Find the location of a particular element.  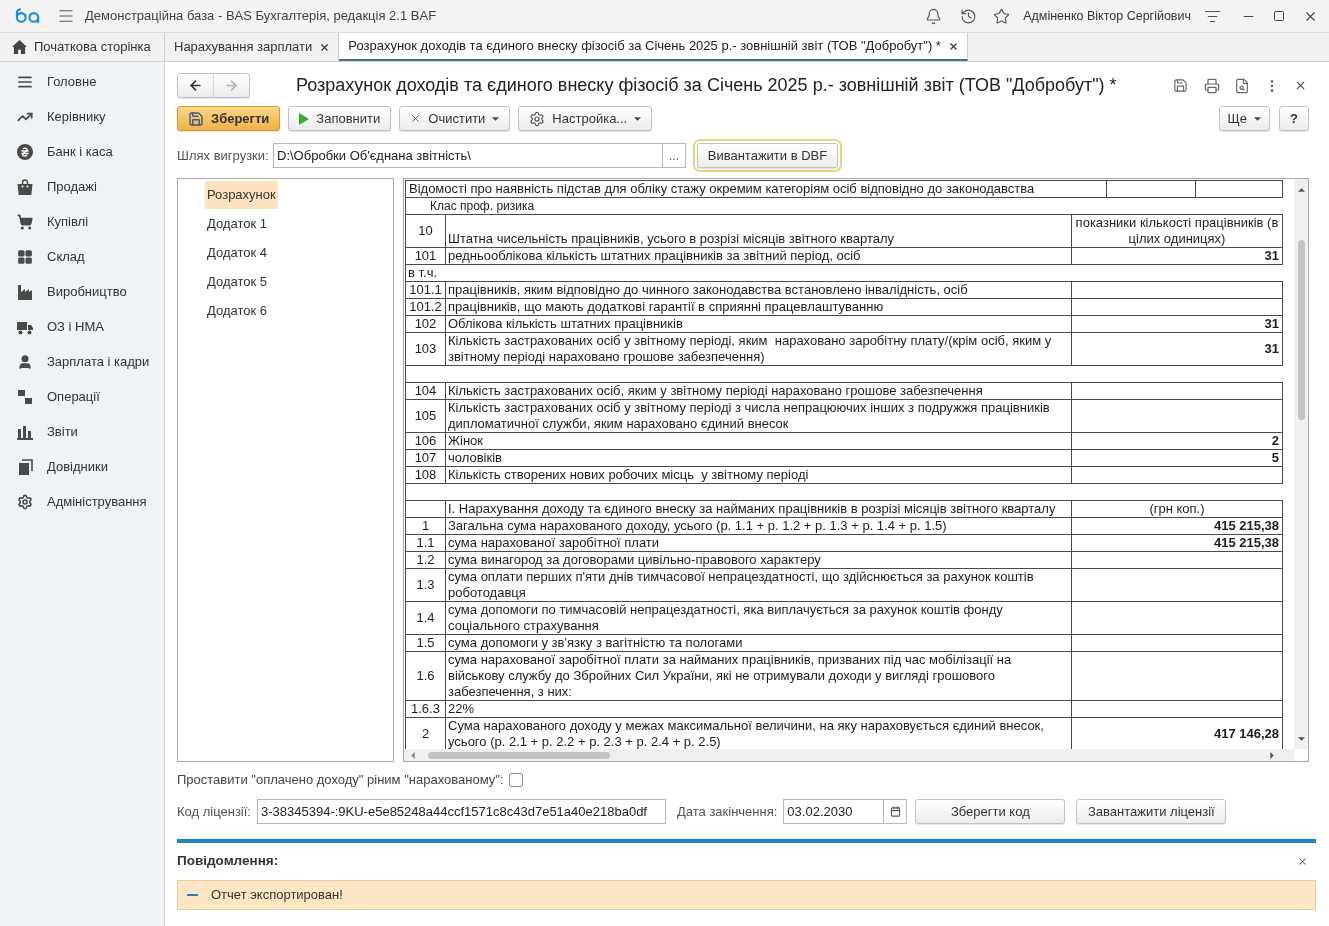

clear-button: Очистити is located at coordinates (455, 118).